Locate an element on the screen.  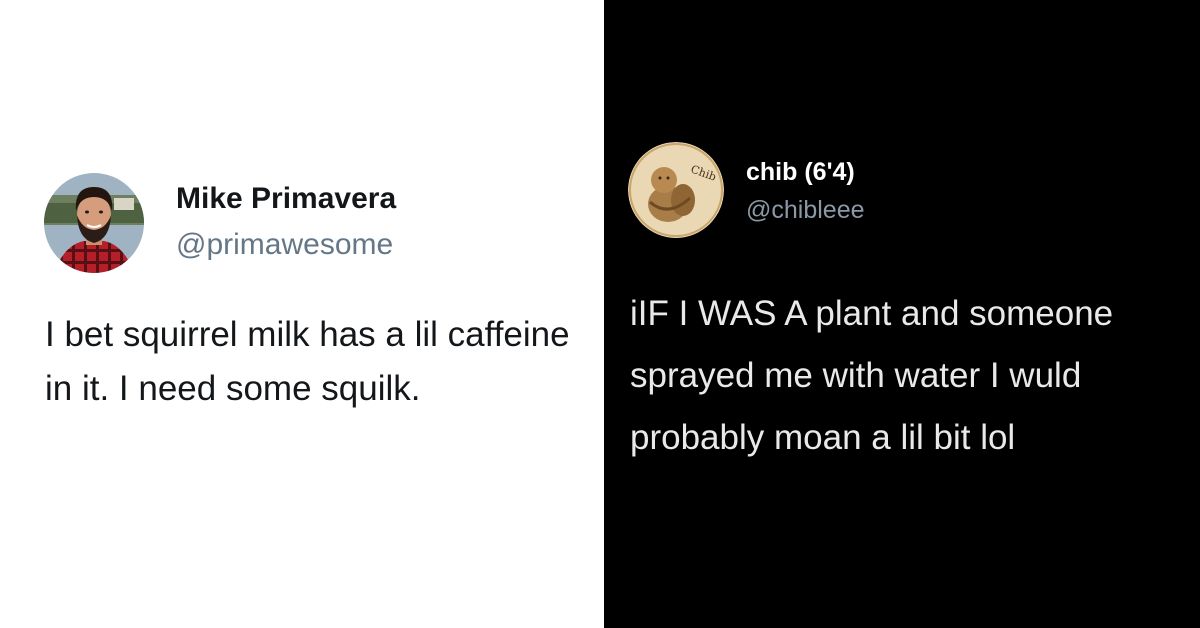
right-display-name: chib (6'4) is located at coordinates (800, 172).